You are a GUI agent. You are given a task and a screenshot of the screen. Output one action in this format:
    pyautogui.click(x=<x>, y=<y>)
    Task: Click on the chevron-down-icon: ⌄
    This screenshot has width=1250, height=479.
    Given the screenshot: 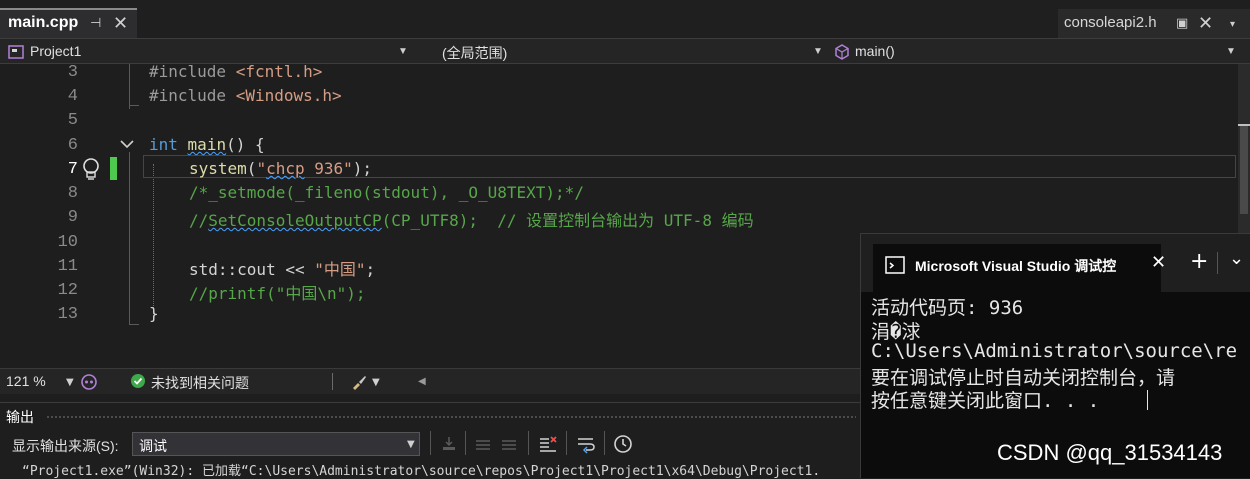 What is the action you would take?
    pyautogui.click(x=1236, y=258)
    